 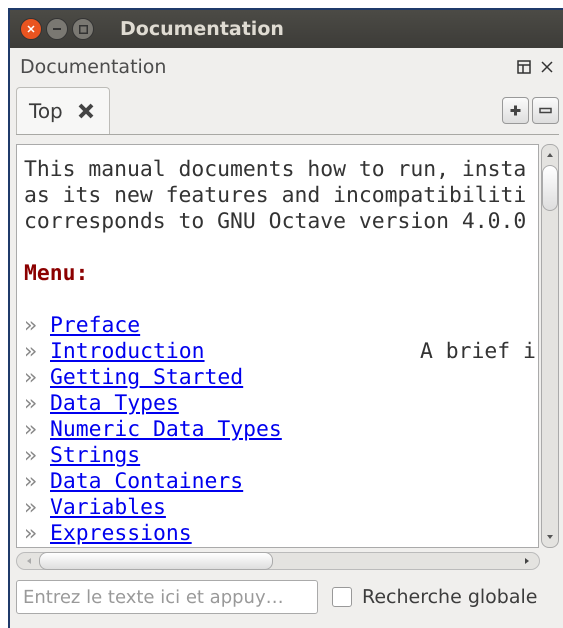 I want to click on undock-icon, so click(x=524, y=67).